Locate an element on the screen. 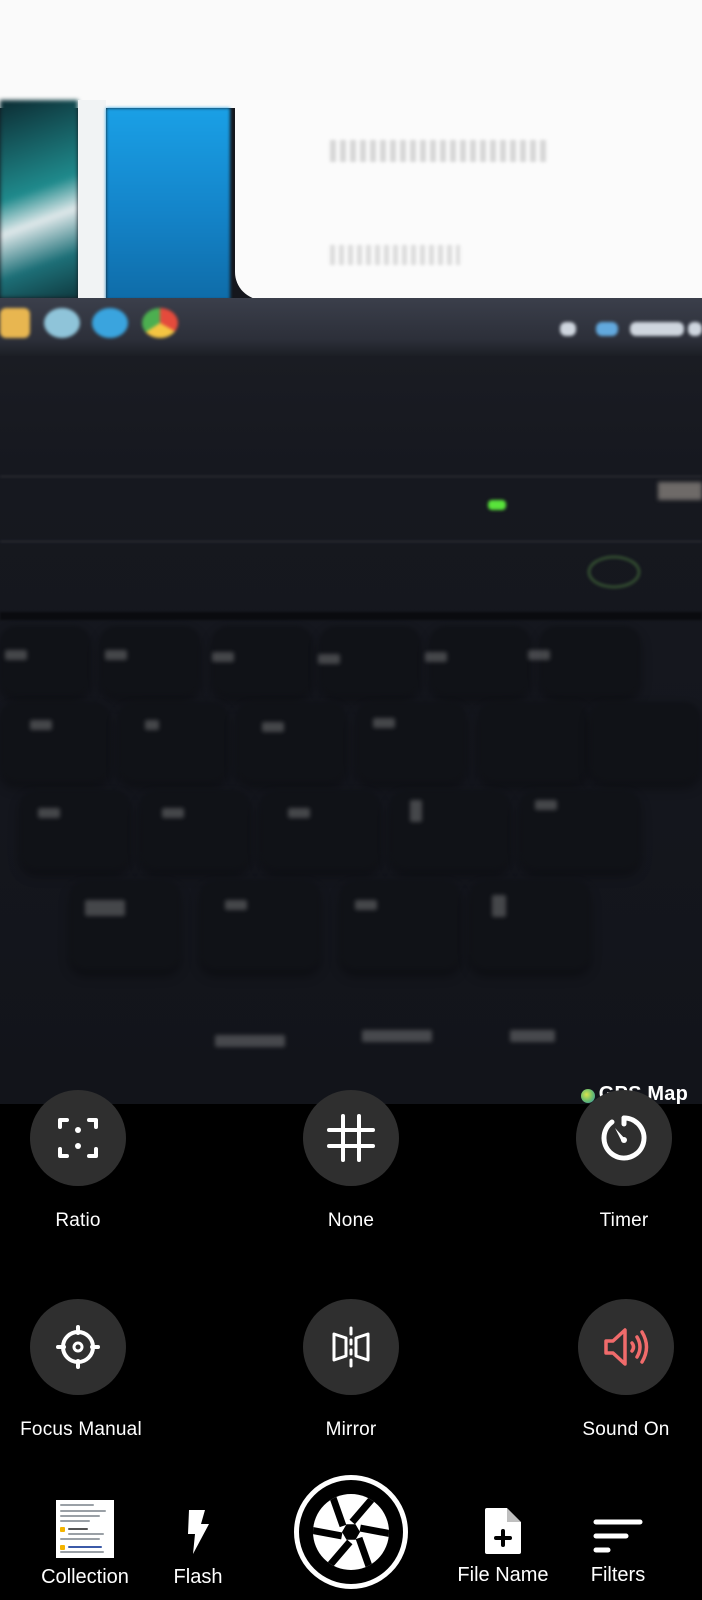  focus-option: Focus Manual is located at coordinates (79, 1370).